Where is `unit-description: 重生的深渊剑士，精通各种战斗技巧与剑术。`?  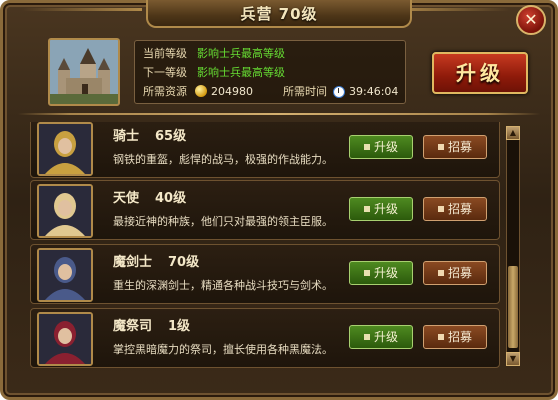 unit-description: 重生的深渊剑士，精通各种战斗技巧与剑术。 is located at coordinates (223, 285).